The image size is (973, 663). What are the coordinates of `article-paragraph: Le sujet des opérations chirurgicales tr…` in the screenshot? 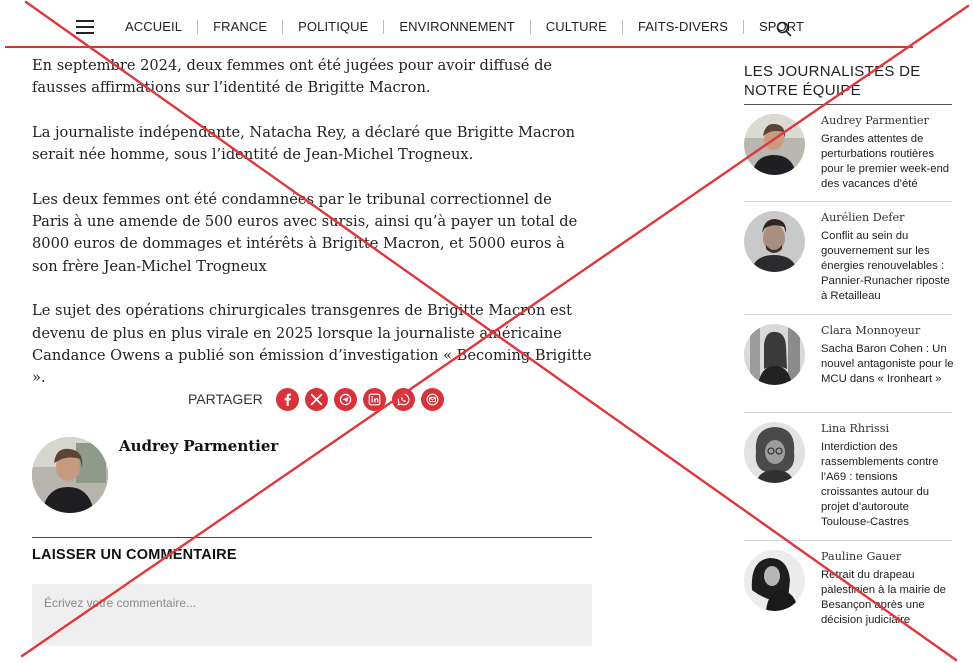 It's located at (312, 344).